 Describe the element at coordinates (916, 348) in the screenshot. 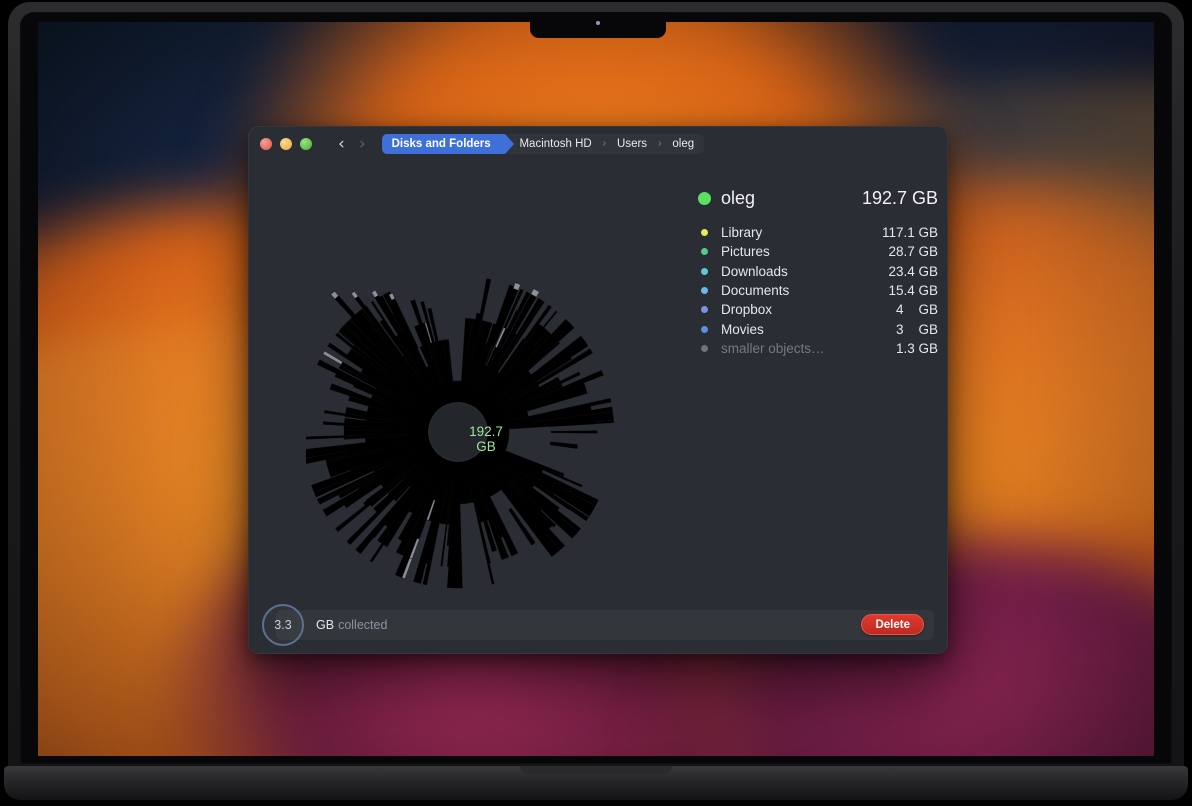

I see `legend-item-size: 1.3 GB` at that location.